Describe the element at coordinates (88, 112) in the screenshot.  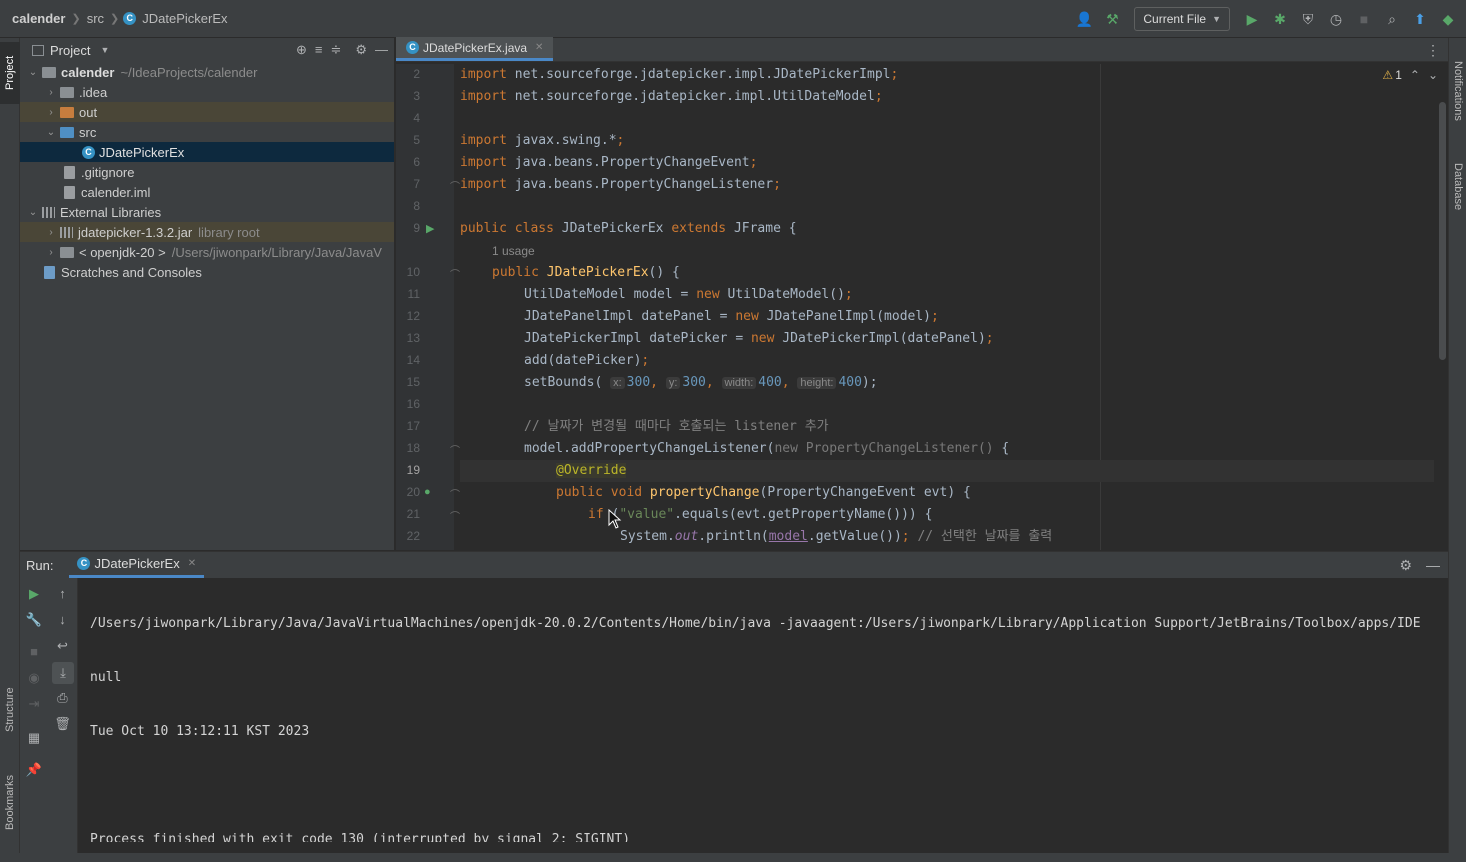
I see `tree-item-label: out` at that location.